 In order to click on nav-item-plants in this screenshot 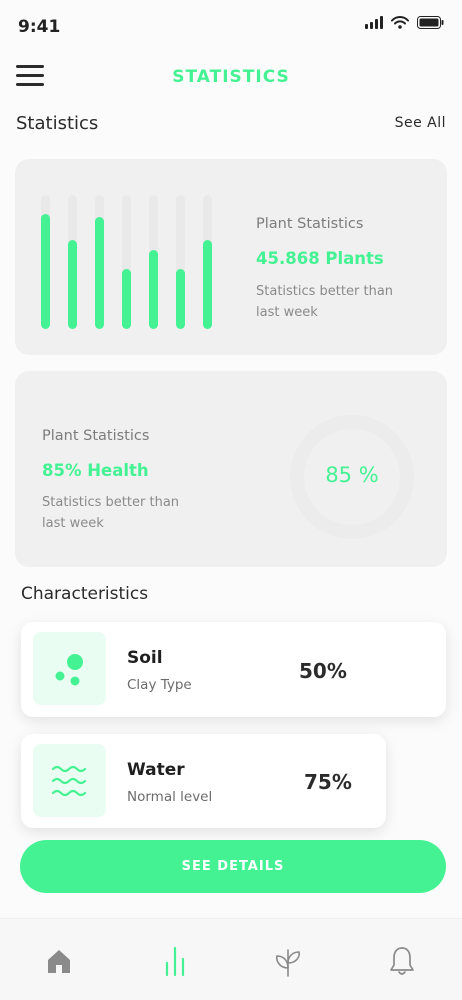, I will do `click(288, 961)`.